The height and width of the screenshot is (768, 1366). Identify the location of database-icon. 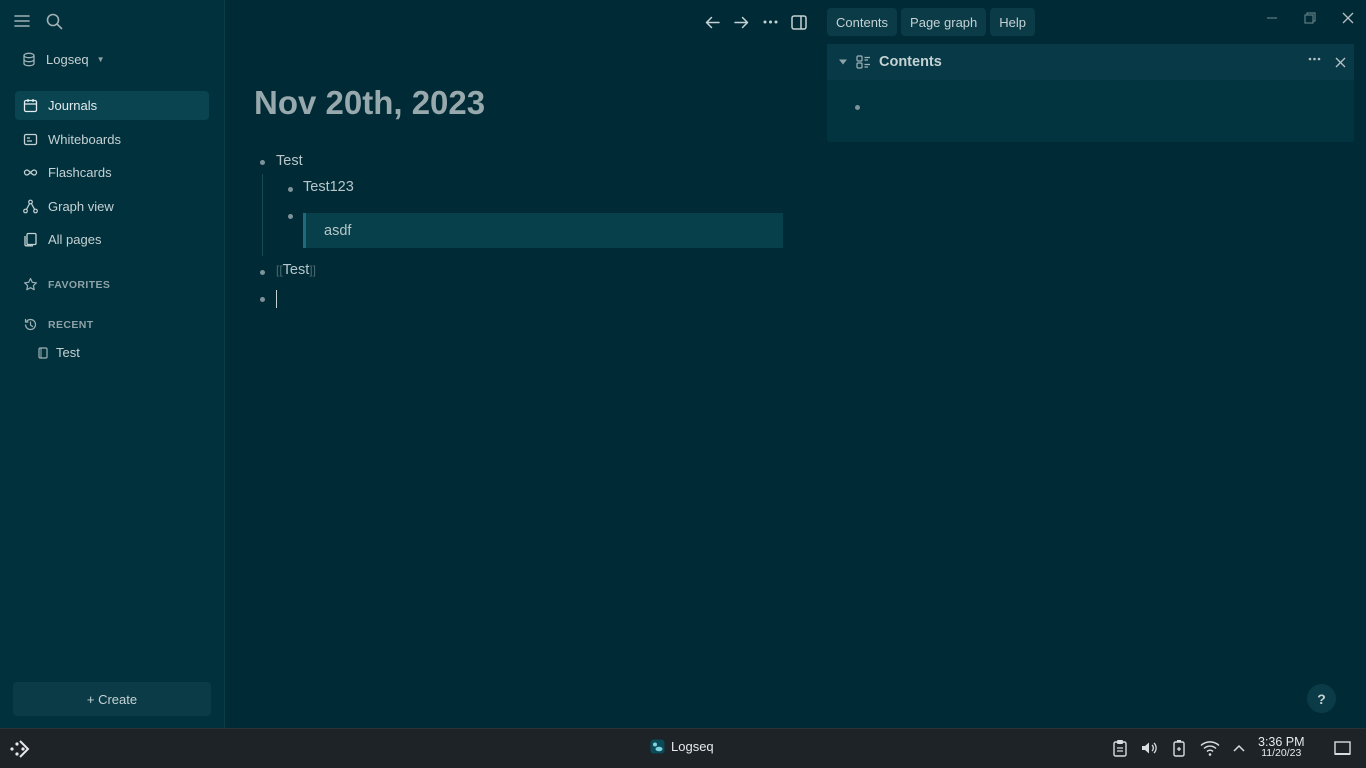
(29, 59).